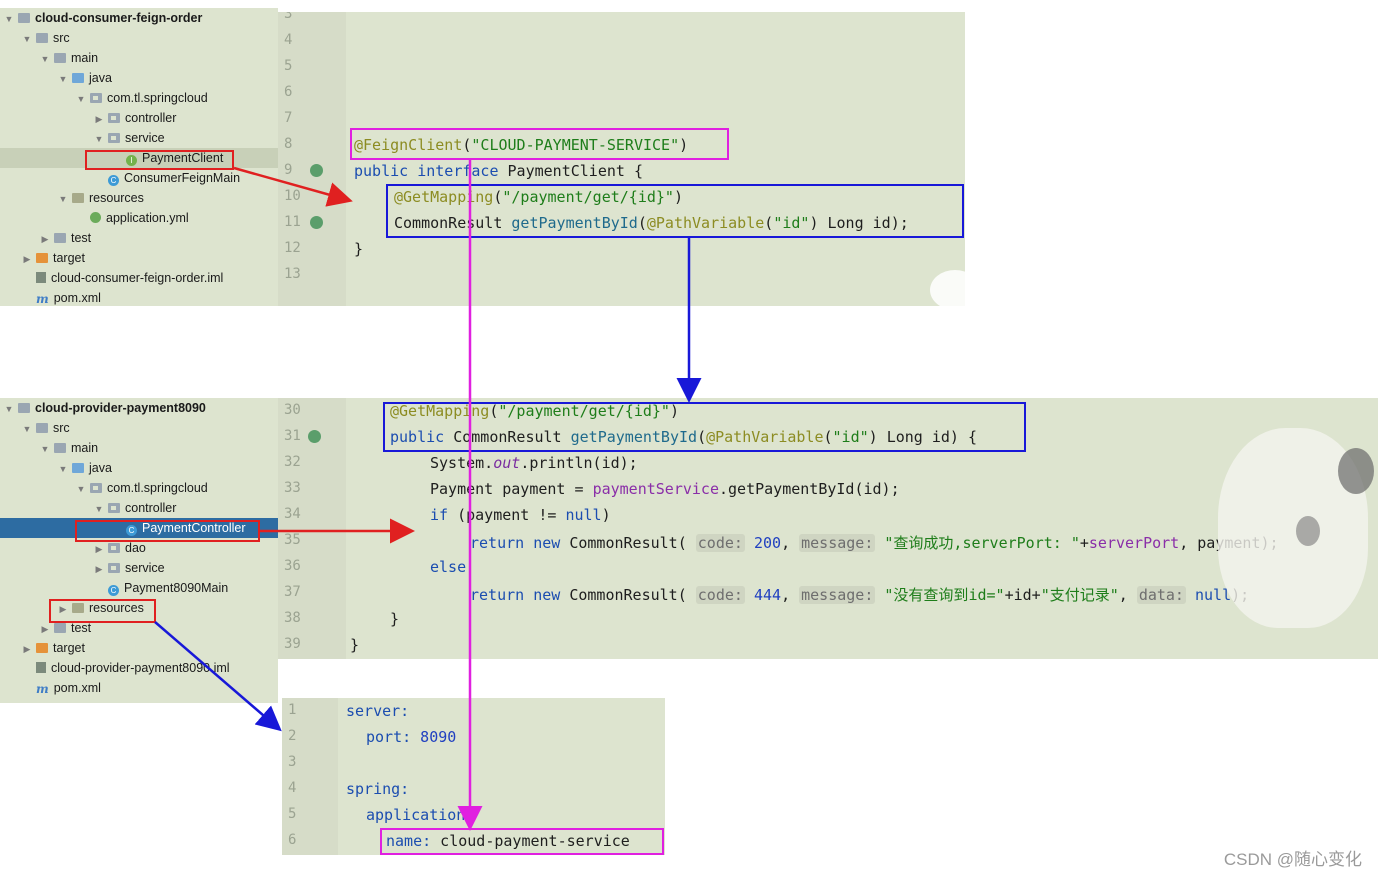 The image size is (1378, 878). What do you see at coordinates (78, 468) in the screenshot?
I see `source-folder-icon` at bounding box center [78, 468].